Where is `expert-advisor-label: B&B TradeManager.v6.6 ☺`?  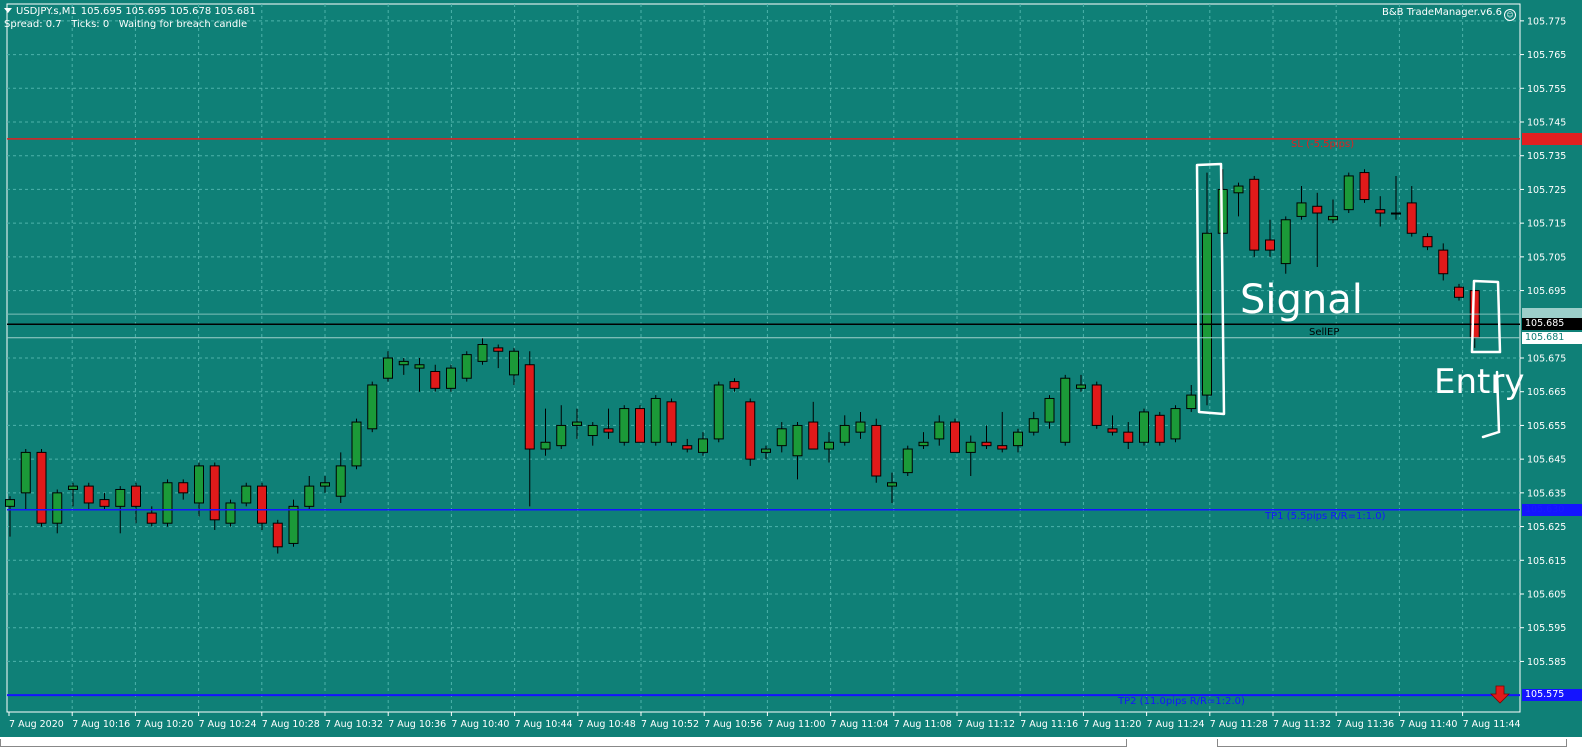 expert-advisor-label: B&B TradeManager.v6.6 ☺ is located at coordinates (1449, 14).